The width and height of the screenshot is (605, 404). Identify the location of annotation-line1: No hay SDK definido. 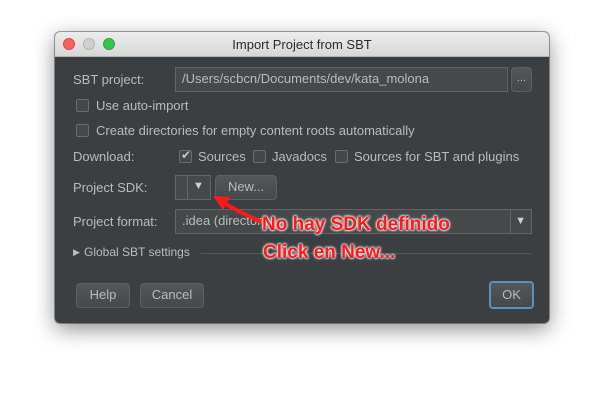
(356, 224).